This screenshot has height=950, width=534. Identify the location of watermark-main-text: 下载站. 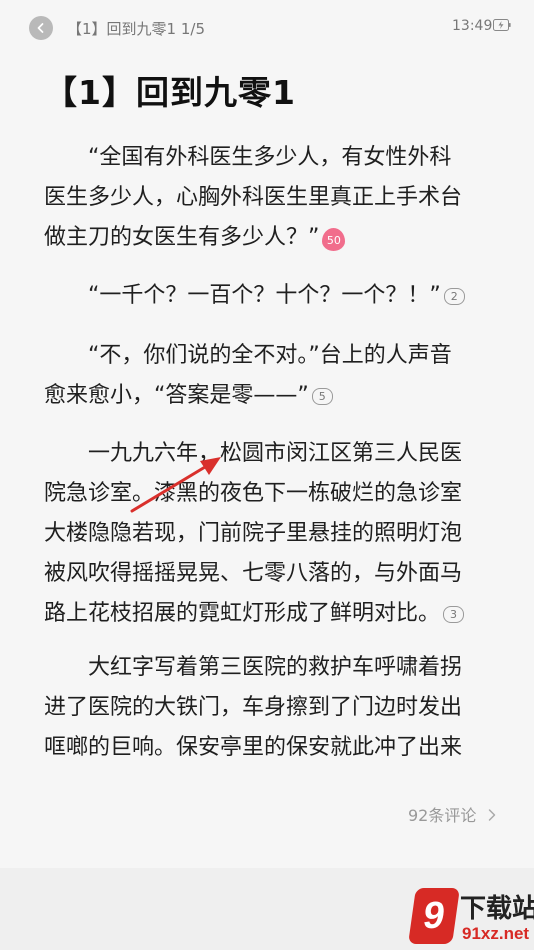
(497, 909).